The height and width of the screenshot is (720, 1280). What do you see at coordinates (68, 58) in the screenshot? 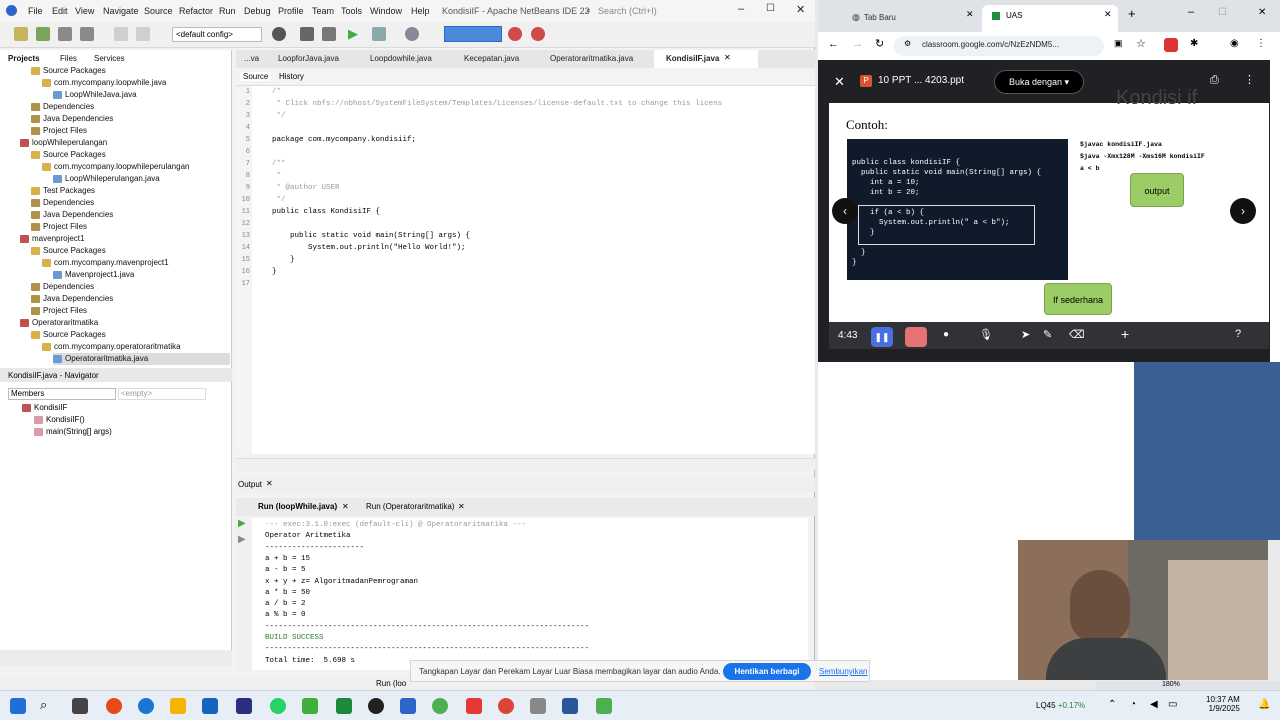
I see `tab-files: Files` at bounding box center [68, 58].